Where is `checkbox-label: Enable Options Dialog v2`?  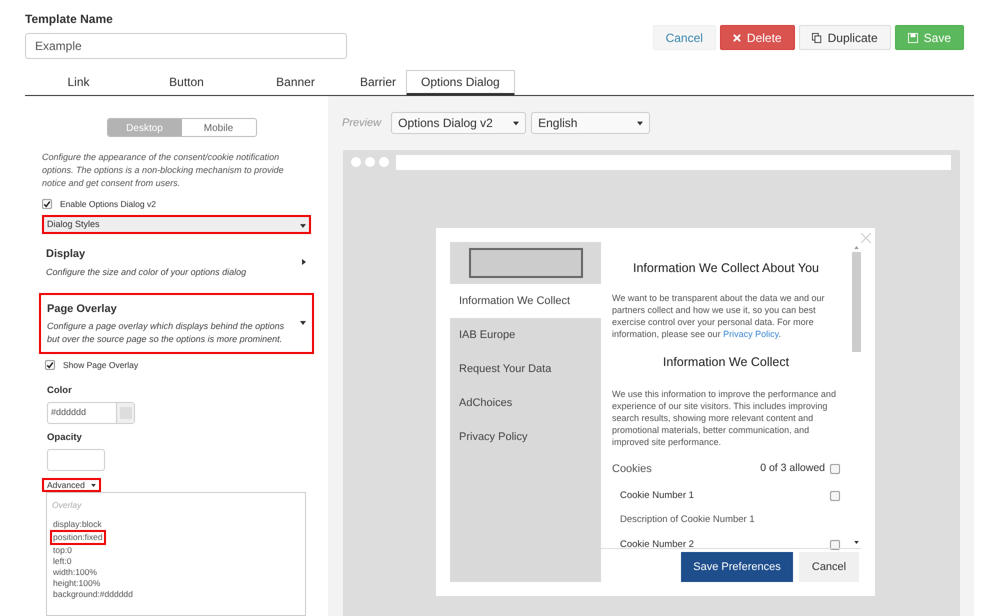 checkbox-label: Enable Options Dialog v2 is located at coordinates (108, 204).